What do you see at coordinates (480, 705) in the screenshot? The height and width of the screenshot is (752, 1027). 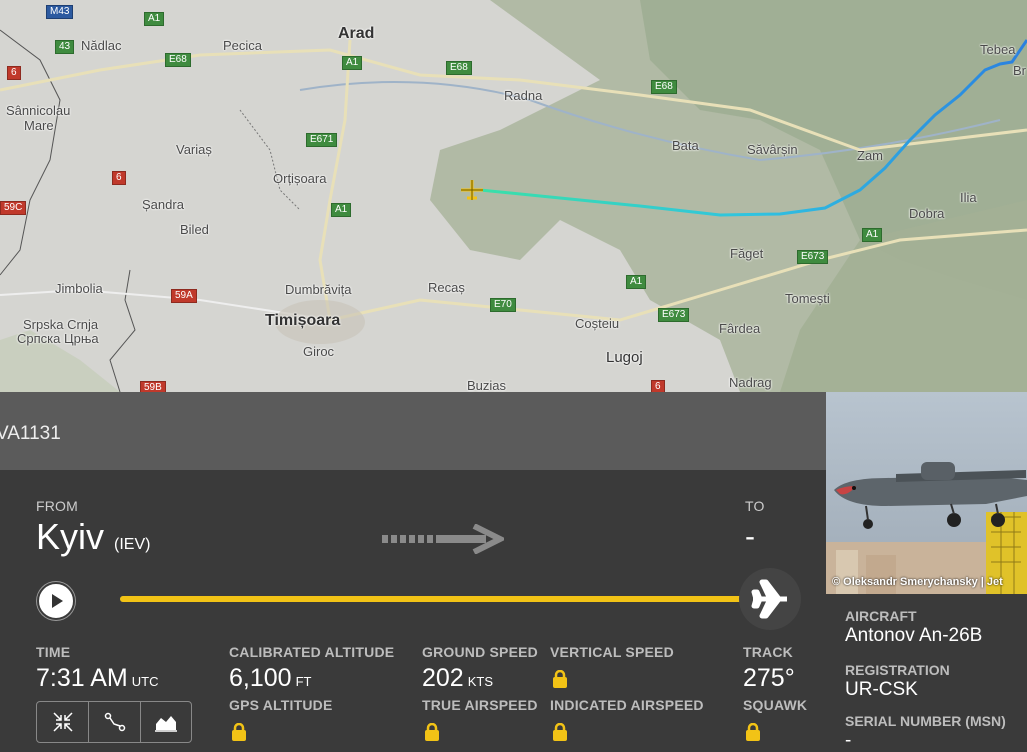 I see `true-airspeed-label: TRUE AIRSPEED` at bounding box center [480, 705].